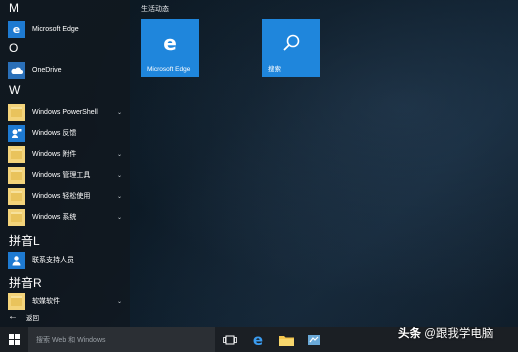  I want to click on app-item-software: 软媒软件 ⌄, so click(68, 301).